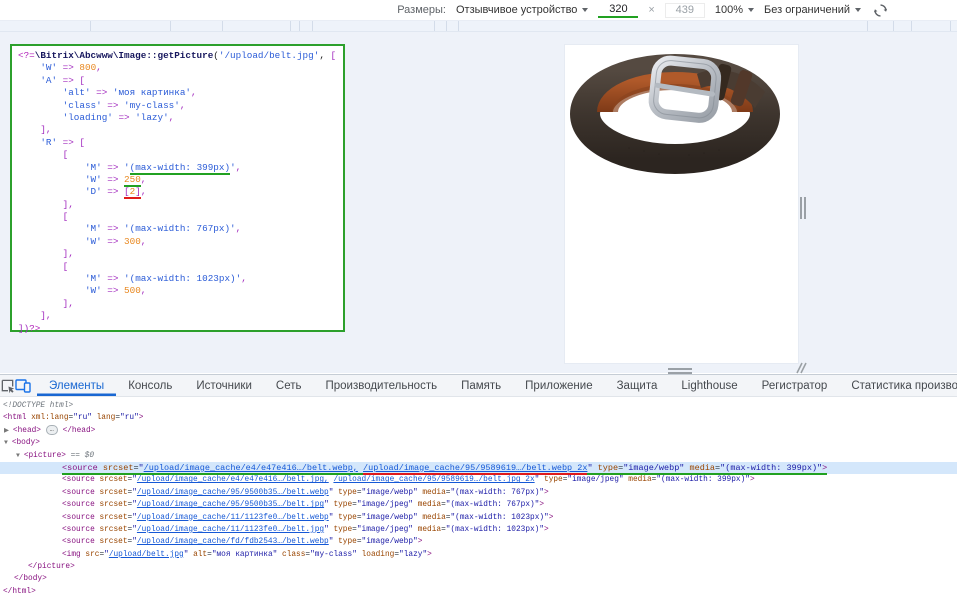  I want to click on php-code-line: 'M' => '(max-width: 1023px)',, so click(165, 279).